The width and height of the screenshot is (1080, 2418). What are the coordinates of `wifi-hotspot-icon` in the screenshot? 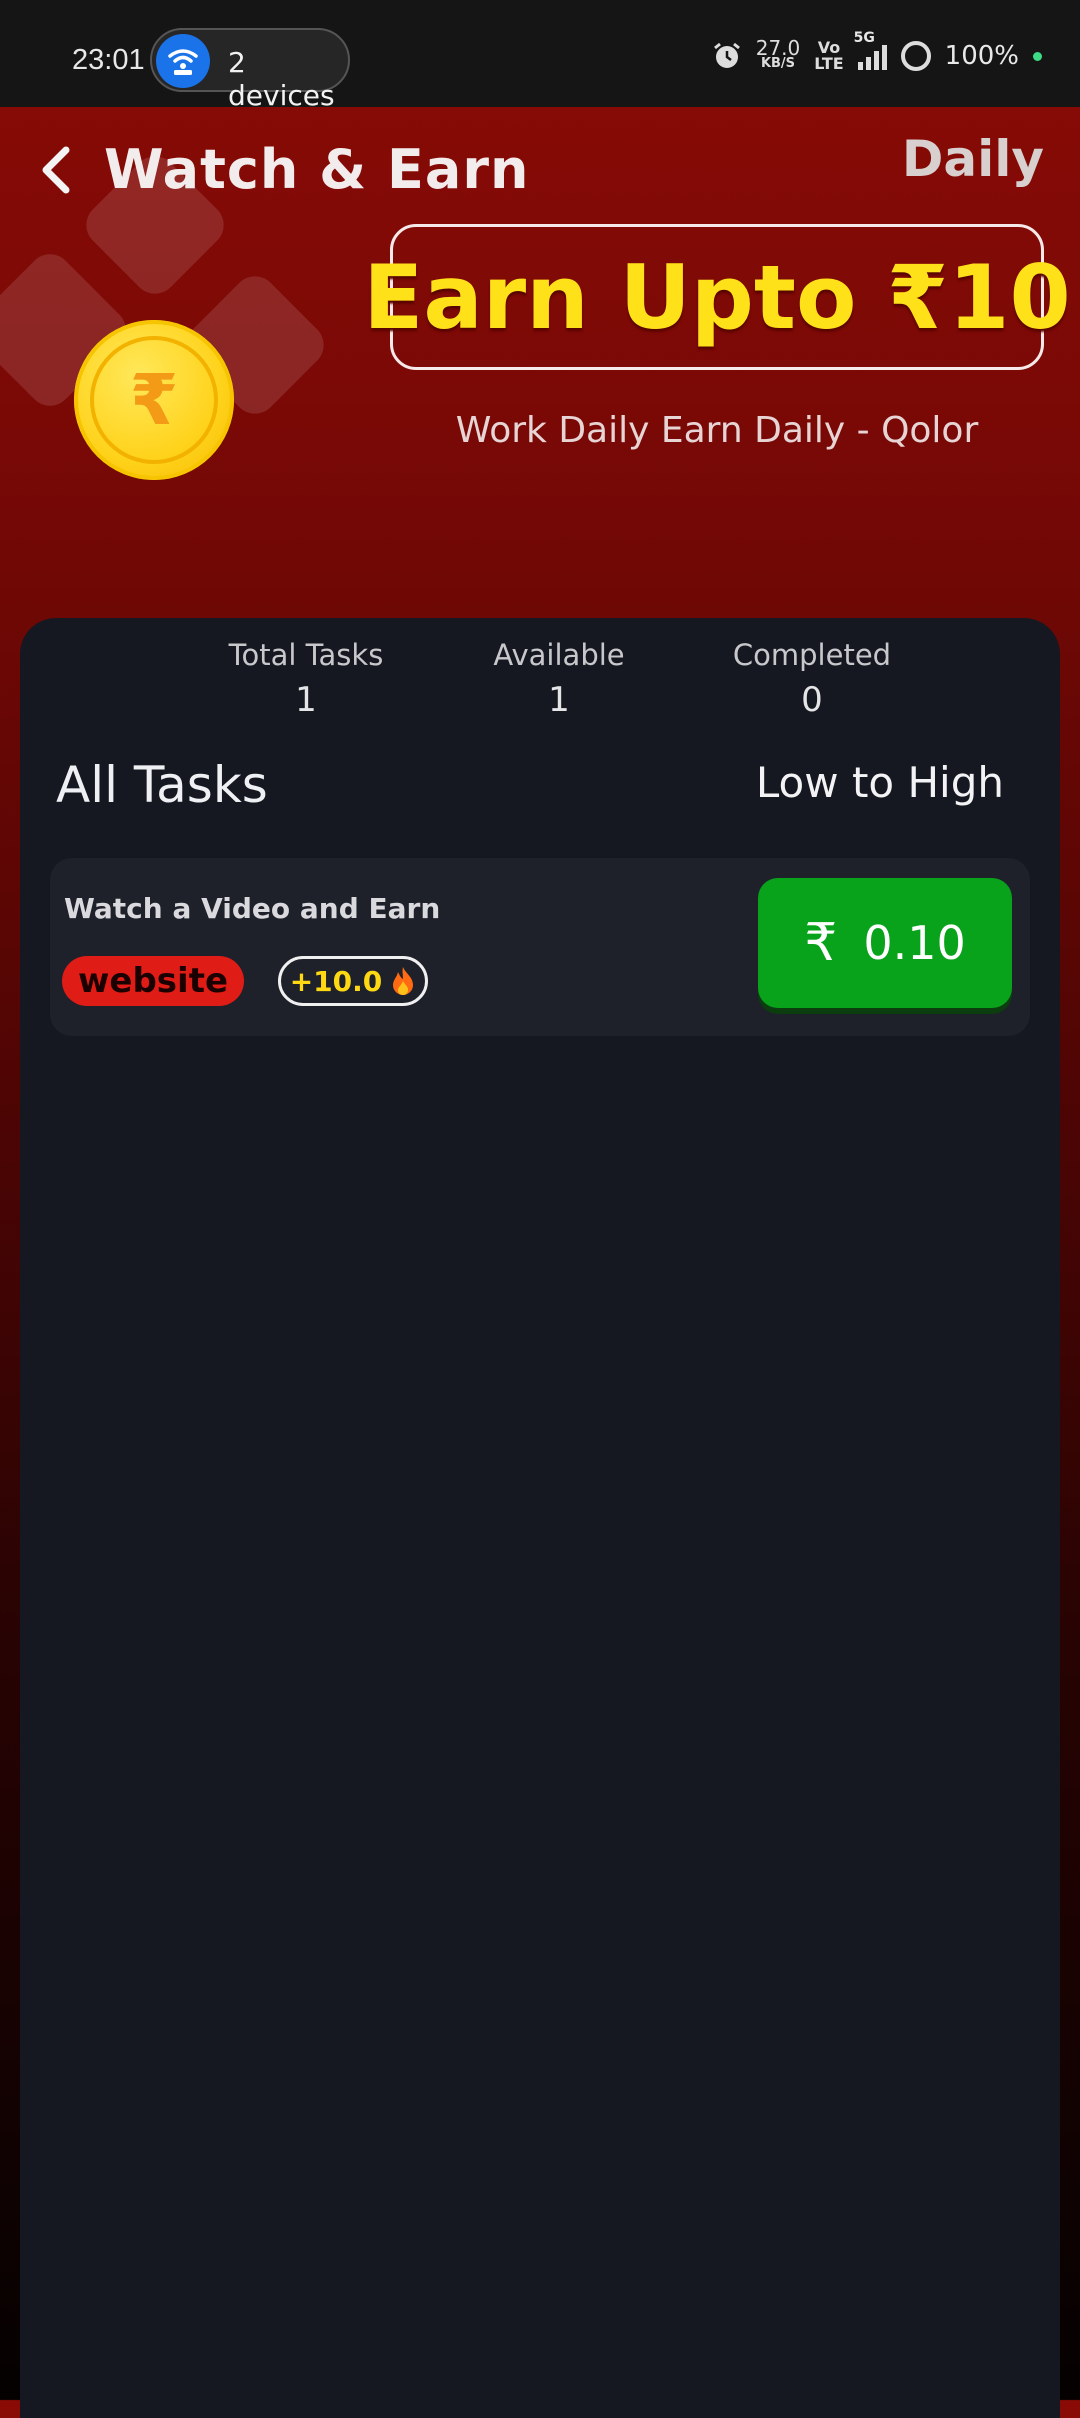 It's located at (183, 61).